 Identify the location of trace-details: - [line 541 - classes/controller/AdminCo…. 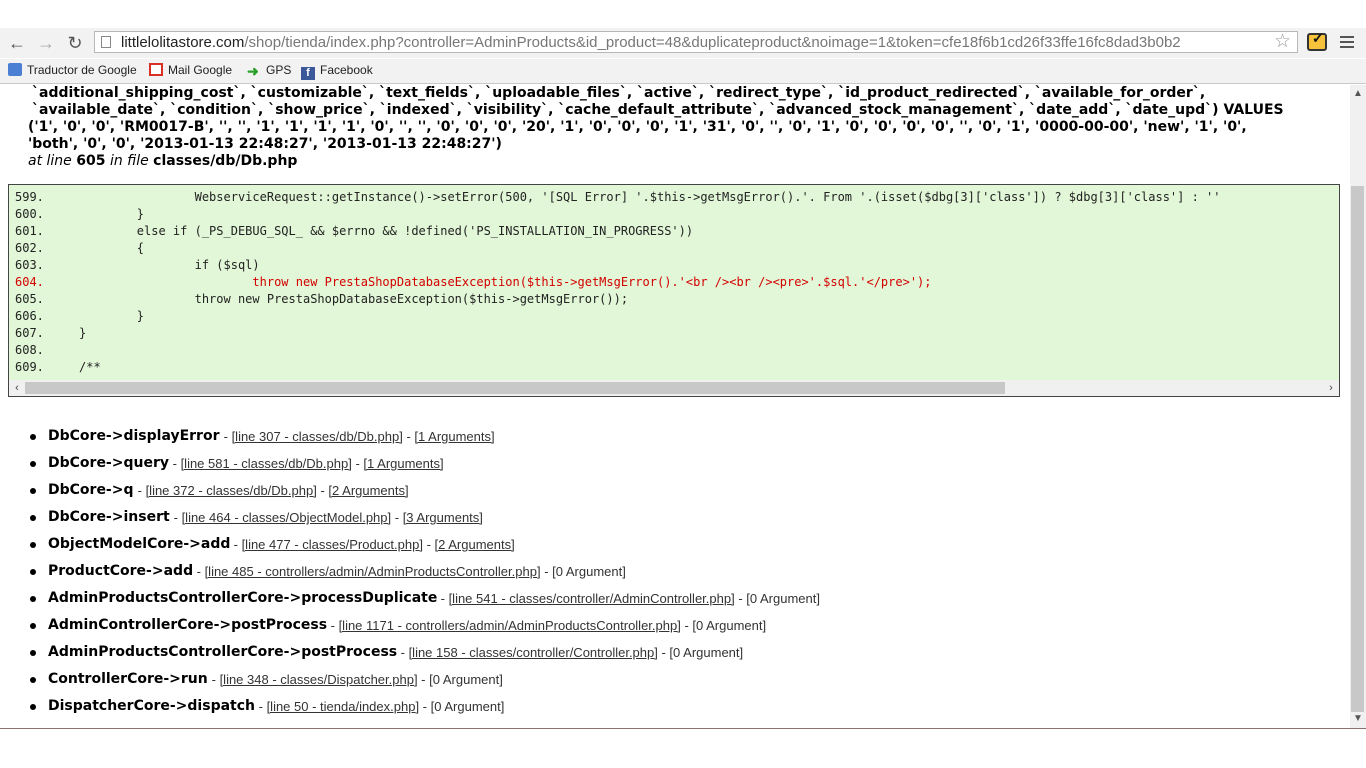
(628, 599).